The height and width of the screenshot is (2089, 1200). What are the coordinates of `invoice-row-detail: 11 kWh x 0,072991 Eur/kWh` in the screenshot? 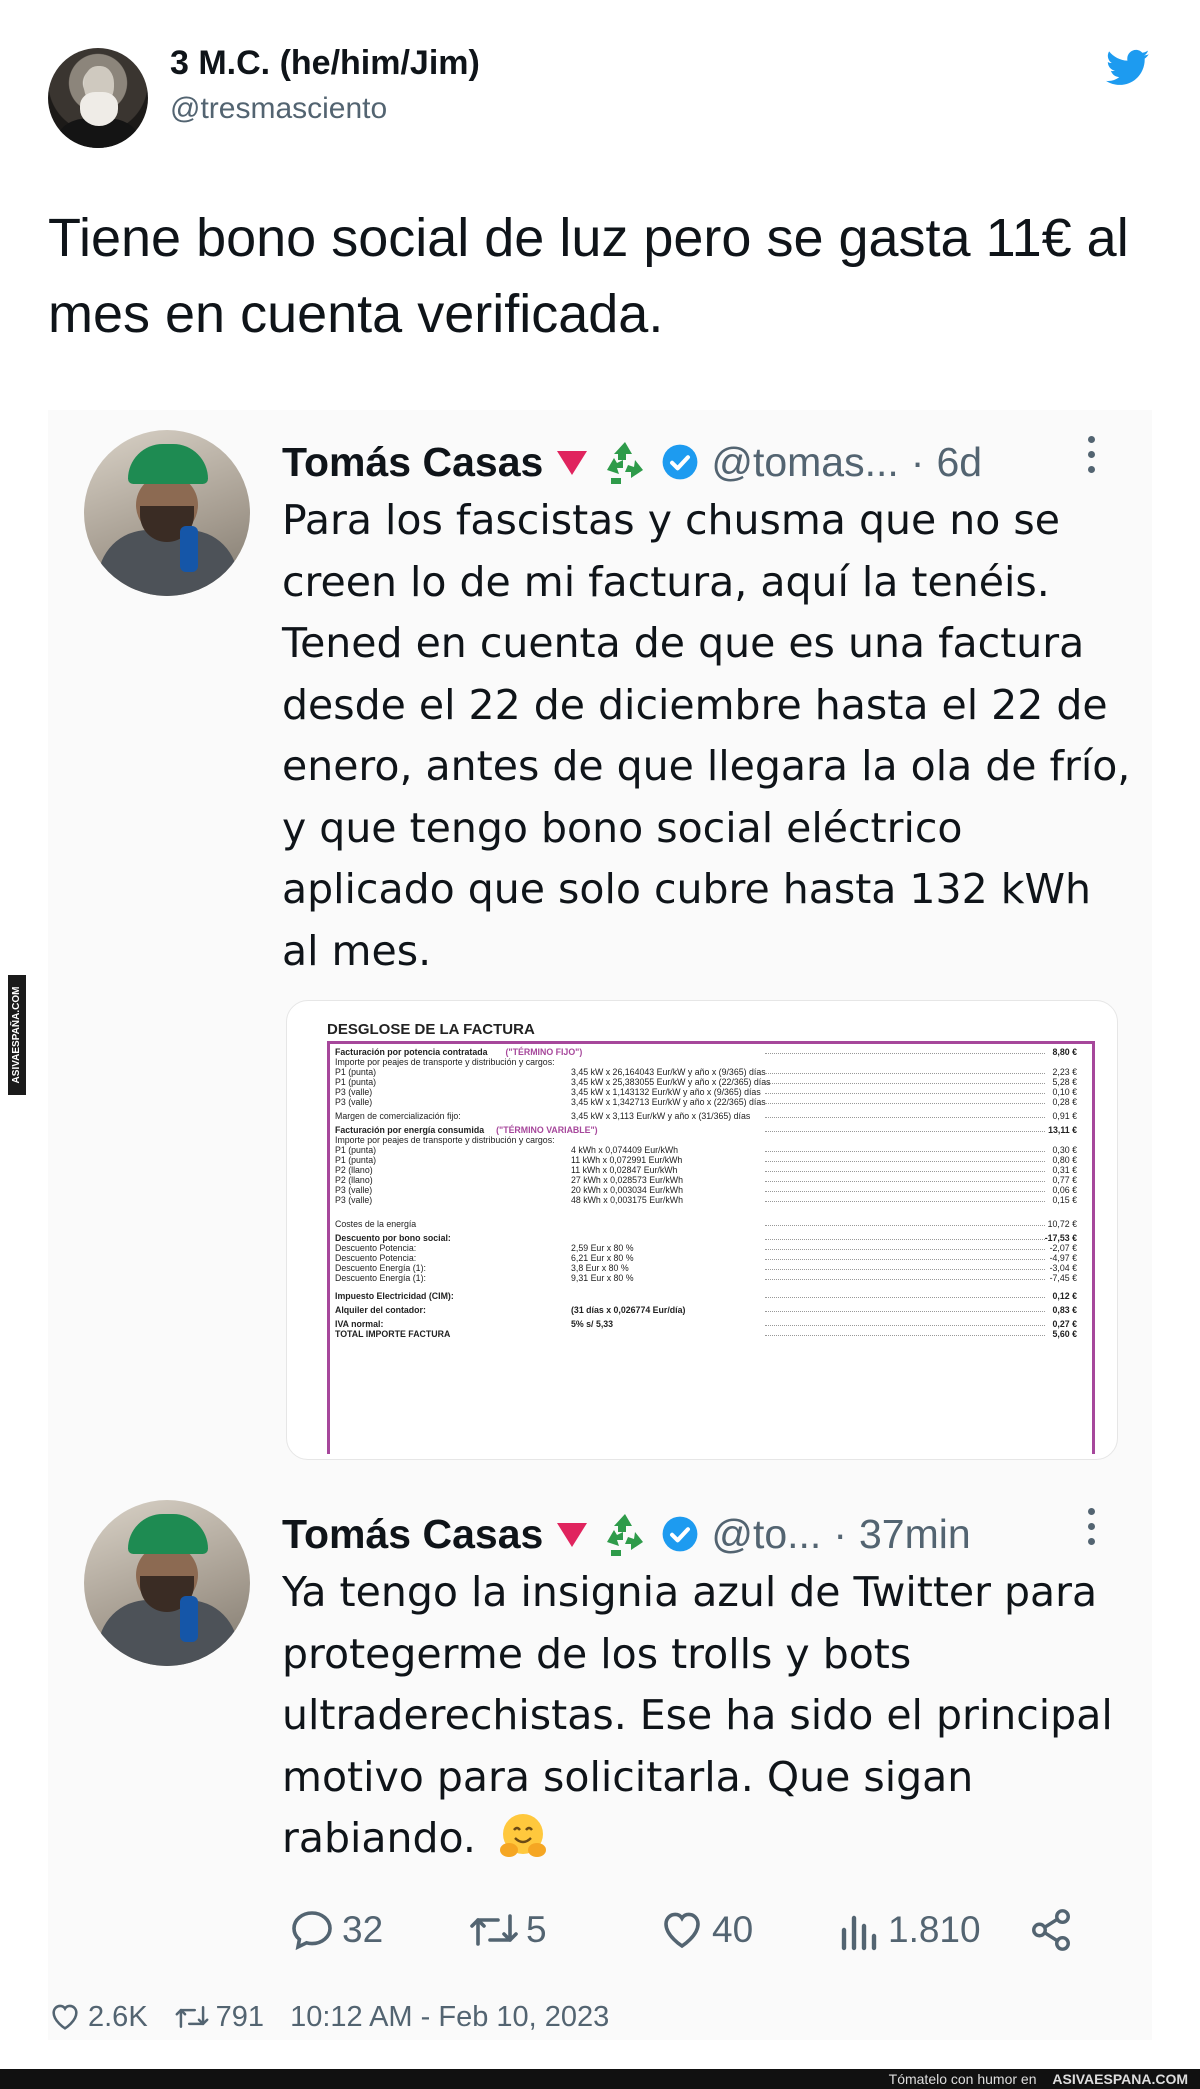 It's located at (627, 1160).